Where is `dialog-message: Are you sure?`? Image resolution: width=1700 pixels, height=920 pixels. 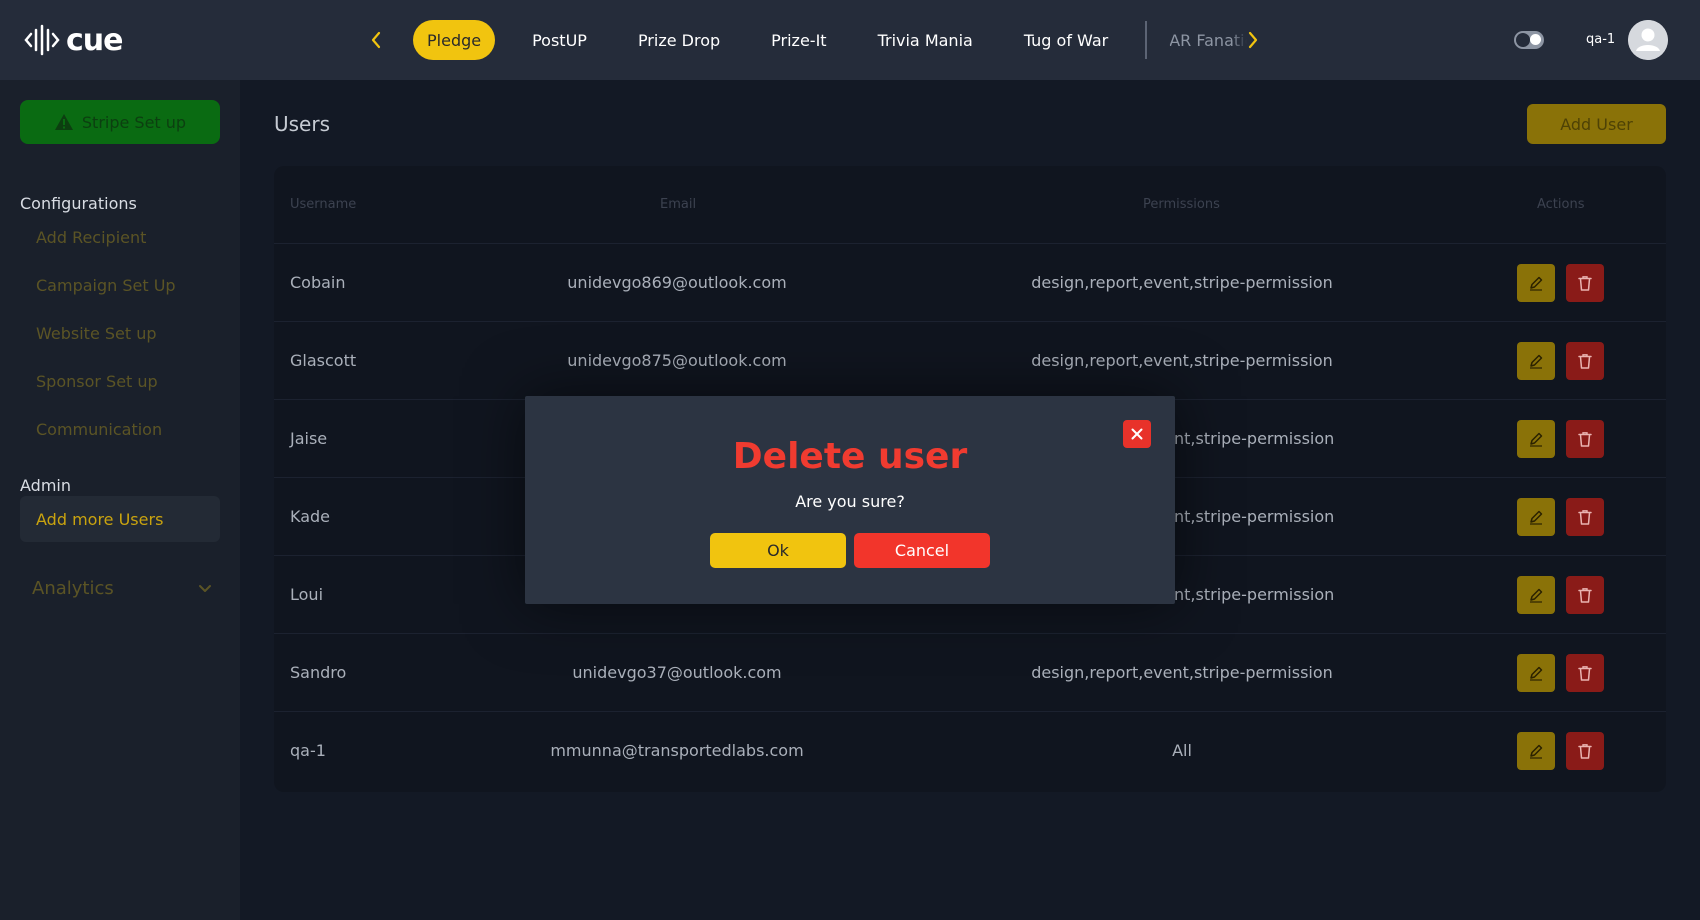
dialog-message: Are you sure? is located at coordinates (850, 501).